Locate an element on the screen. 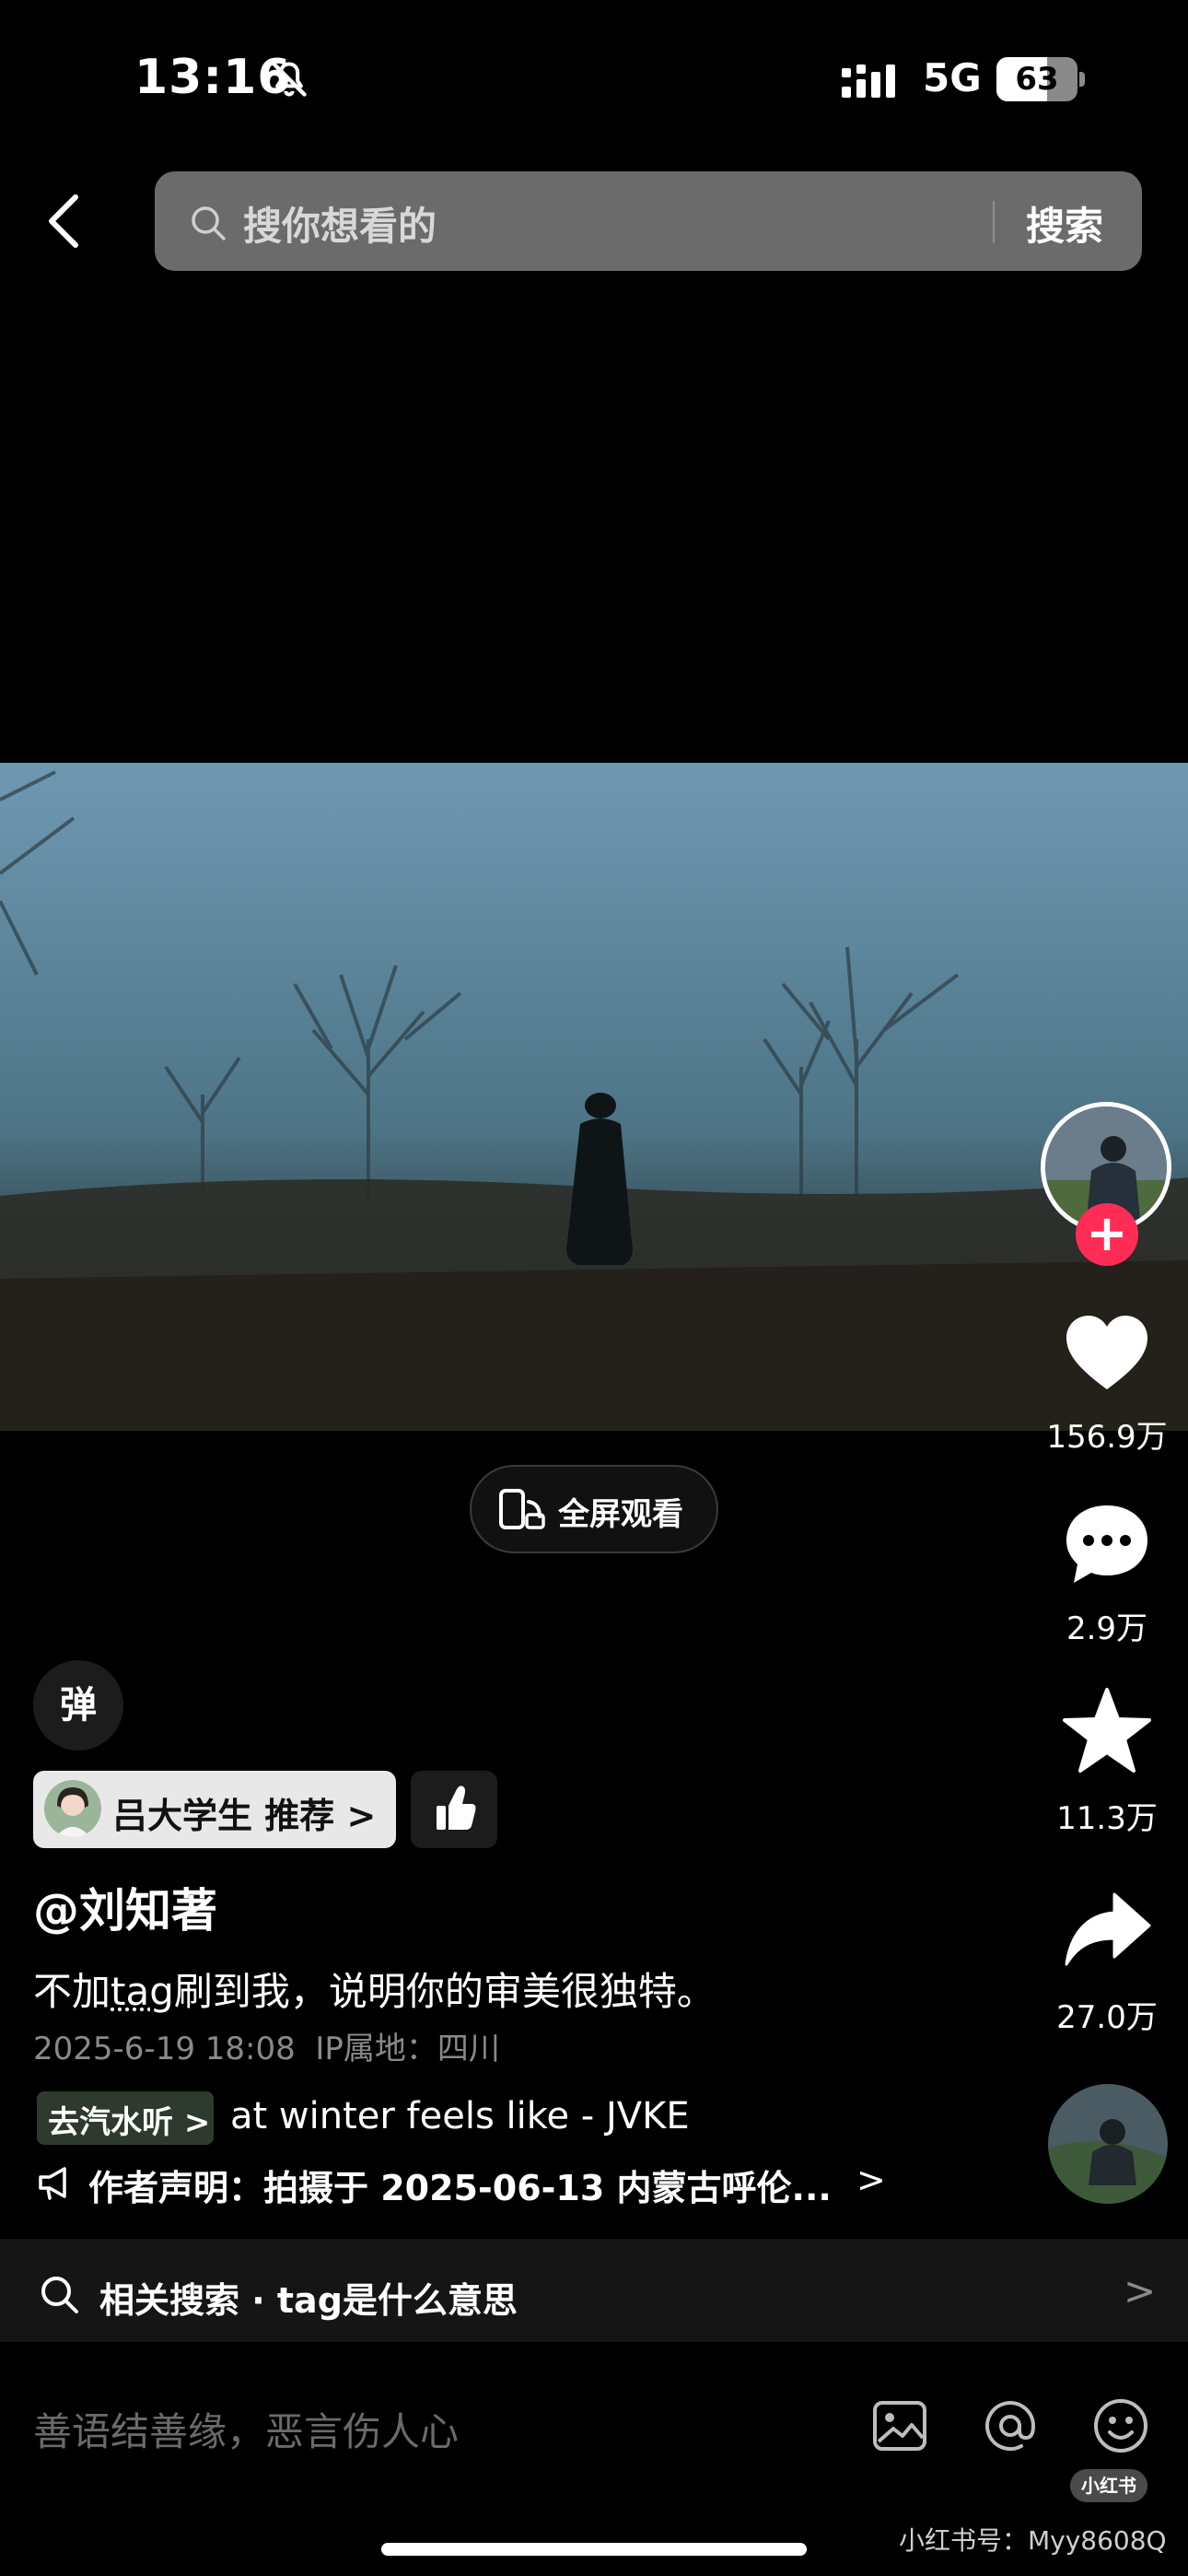 This screenshot has width=1188, height=2576. share-icon is located at coordinates (1107, 1931).